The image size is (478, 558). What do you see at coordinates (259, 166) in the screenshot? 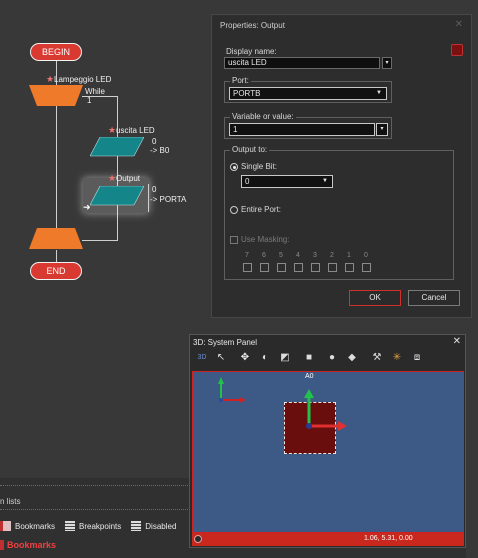
I see `single-bit-label: Single Bit:` at bounding box center [259, 166].